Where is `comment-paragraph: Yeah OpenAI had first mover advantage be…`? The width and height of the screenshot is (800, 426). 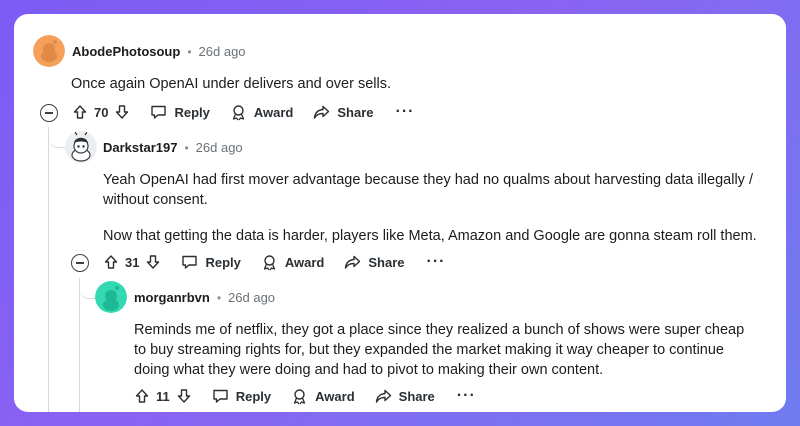 comment-paragraph: Yeah OpenAI had first mover advantage be… is located at coordinates (428, 190).